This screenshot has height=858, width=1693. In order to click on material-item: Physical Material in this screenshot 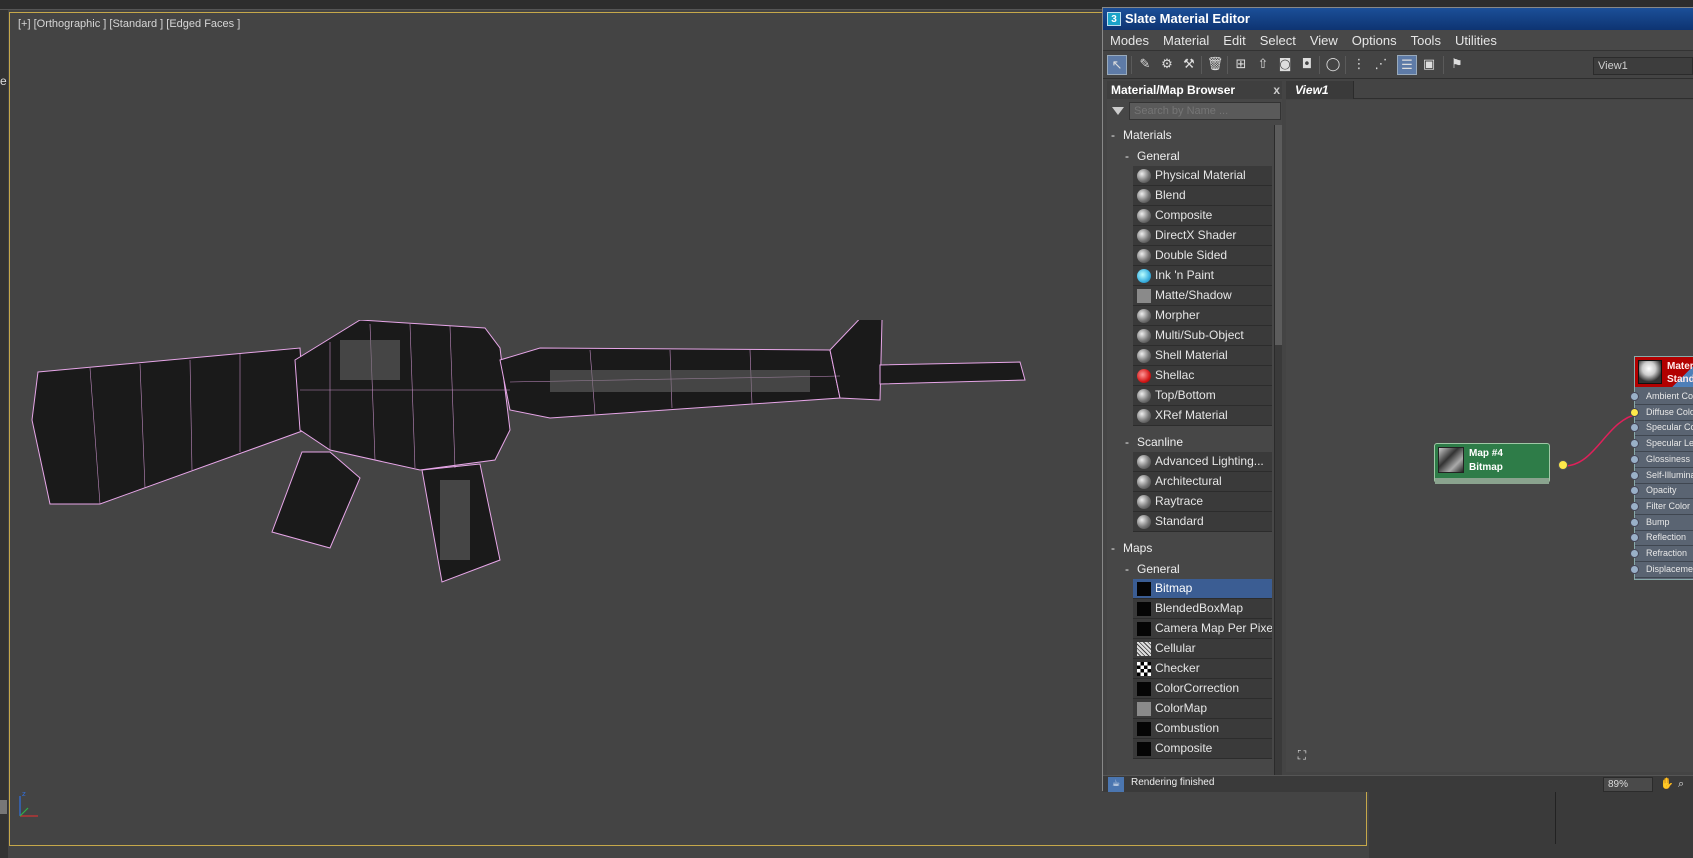, I will do `click(1202, 176)`.